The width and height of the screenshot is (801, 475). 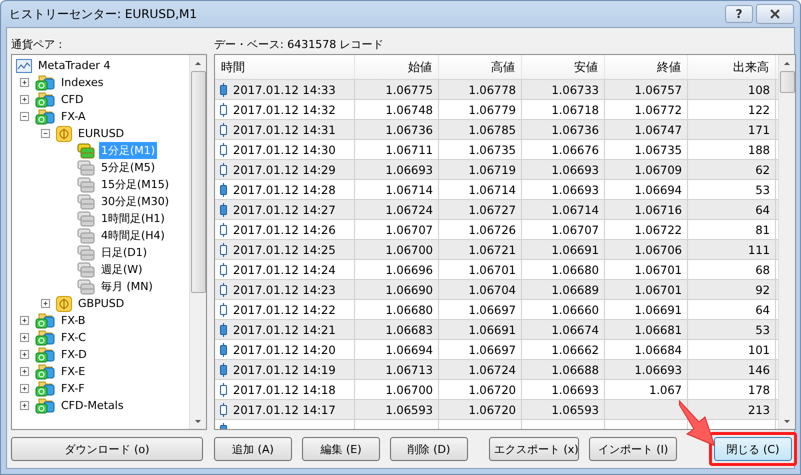 What do you see at coordinates (24, 65) in the screenshot?
I see `chart-icon` at bounding box center [24, 65].